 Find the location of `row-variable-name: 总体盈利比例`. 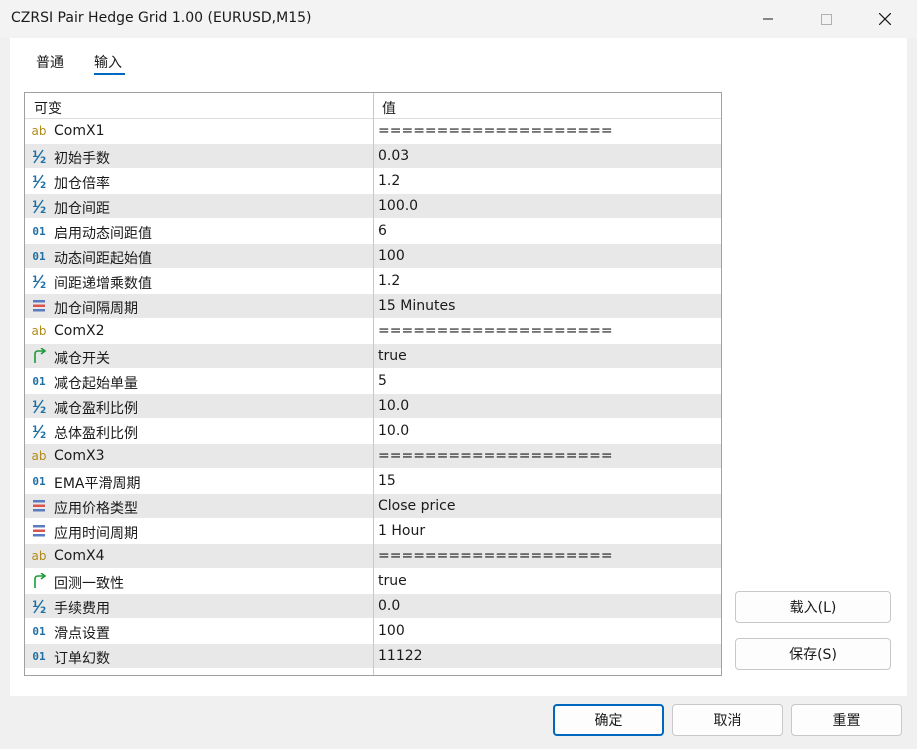

row-variable-name: 总体盈利比例 is located at coordinates (96, 434).